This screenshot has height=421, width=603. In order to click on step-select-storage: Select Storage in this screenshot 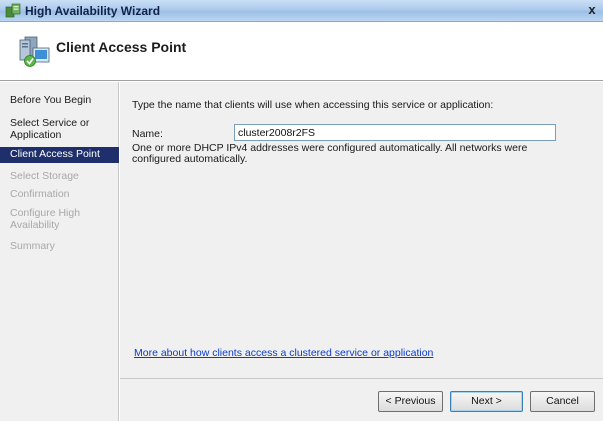, I will do `click(59, 177)`.